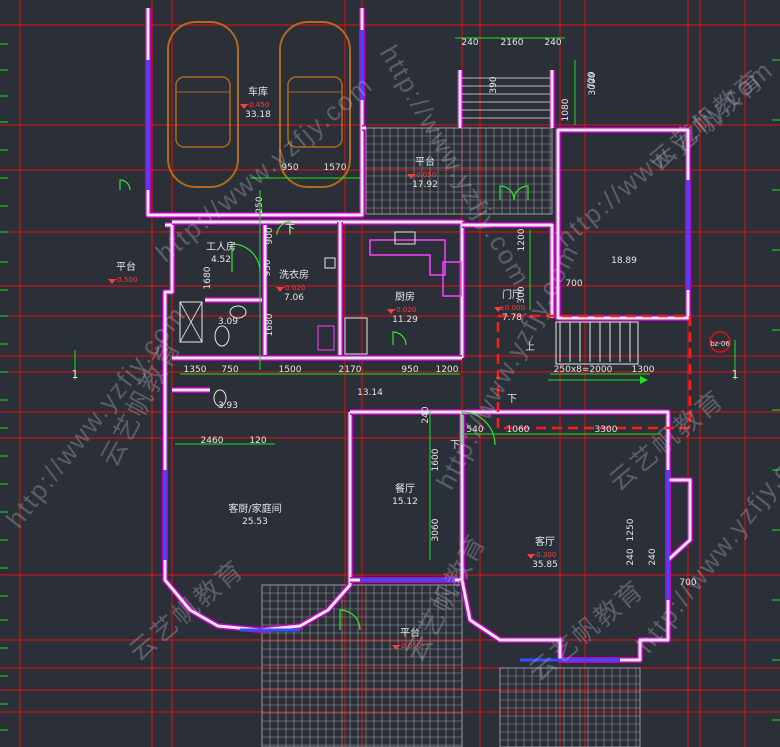 This screenshot has width=780, height=747. Describe the element at coordinates (593, 83) in the screenshot. I see `dimension-text: 3000` at that location.